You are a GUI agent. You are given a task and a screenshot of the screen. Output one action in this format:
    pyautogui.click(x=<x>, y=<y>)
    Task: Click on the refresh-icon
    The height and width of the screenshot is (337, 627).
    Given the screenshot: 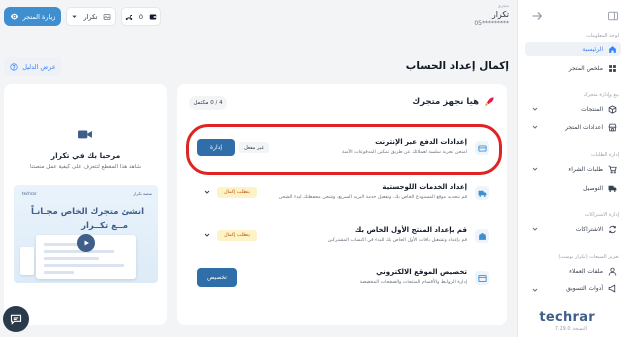 What is the action you would take?
    pyautogui.click(x=612, y=229)
    